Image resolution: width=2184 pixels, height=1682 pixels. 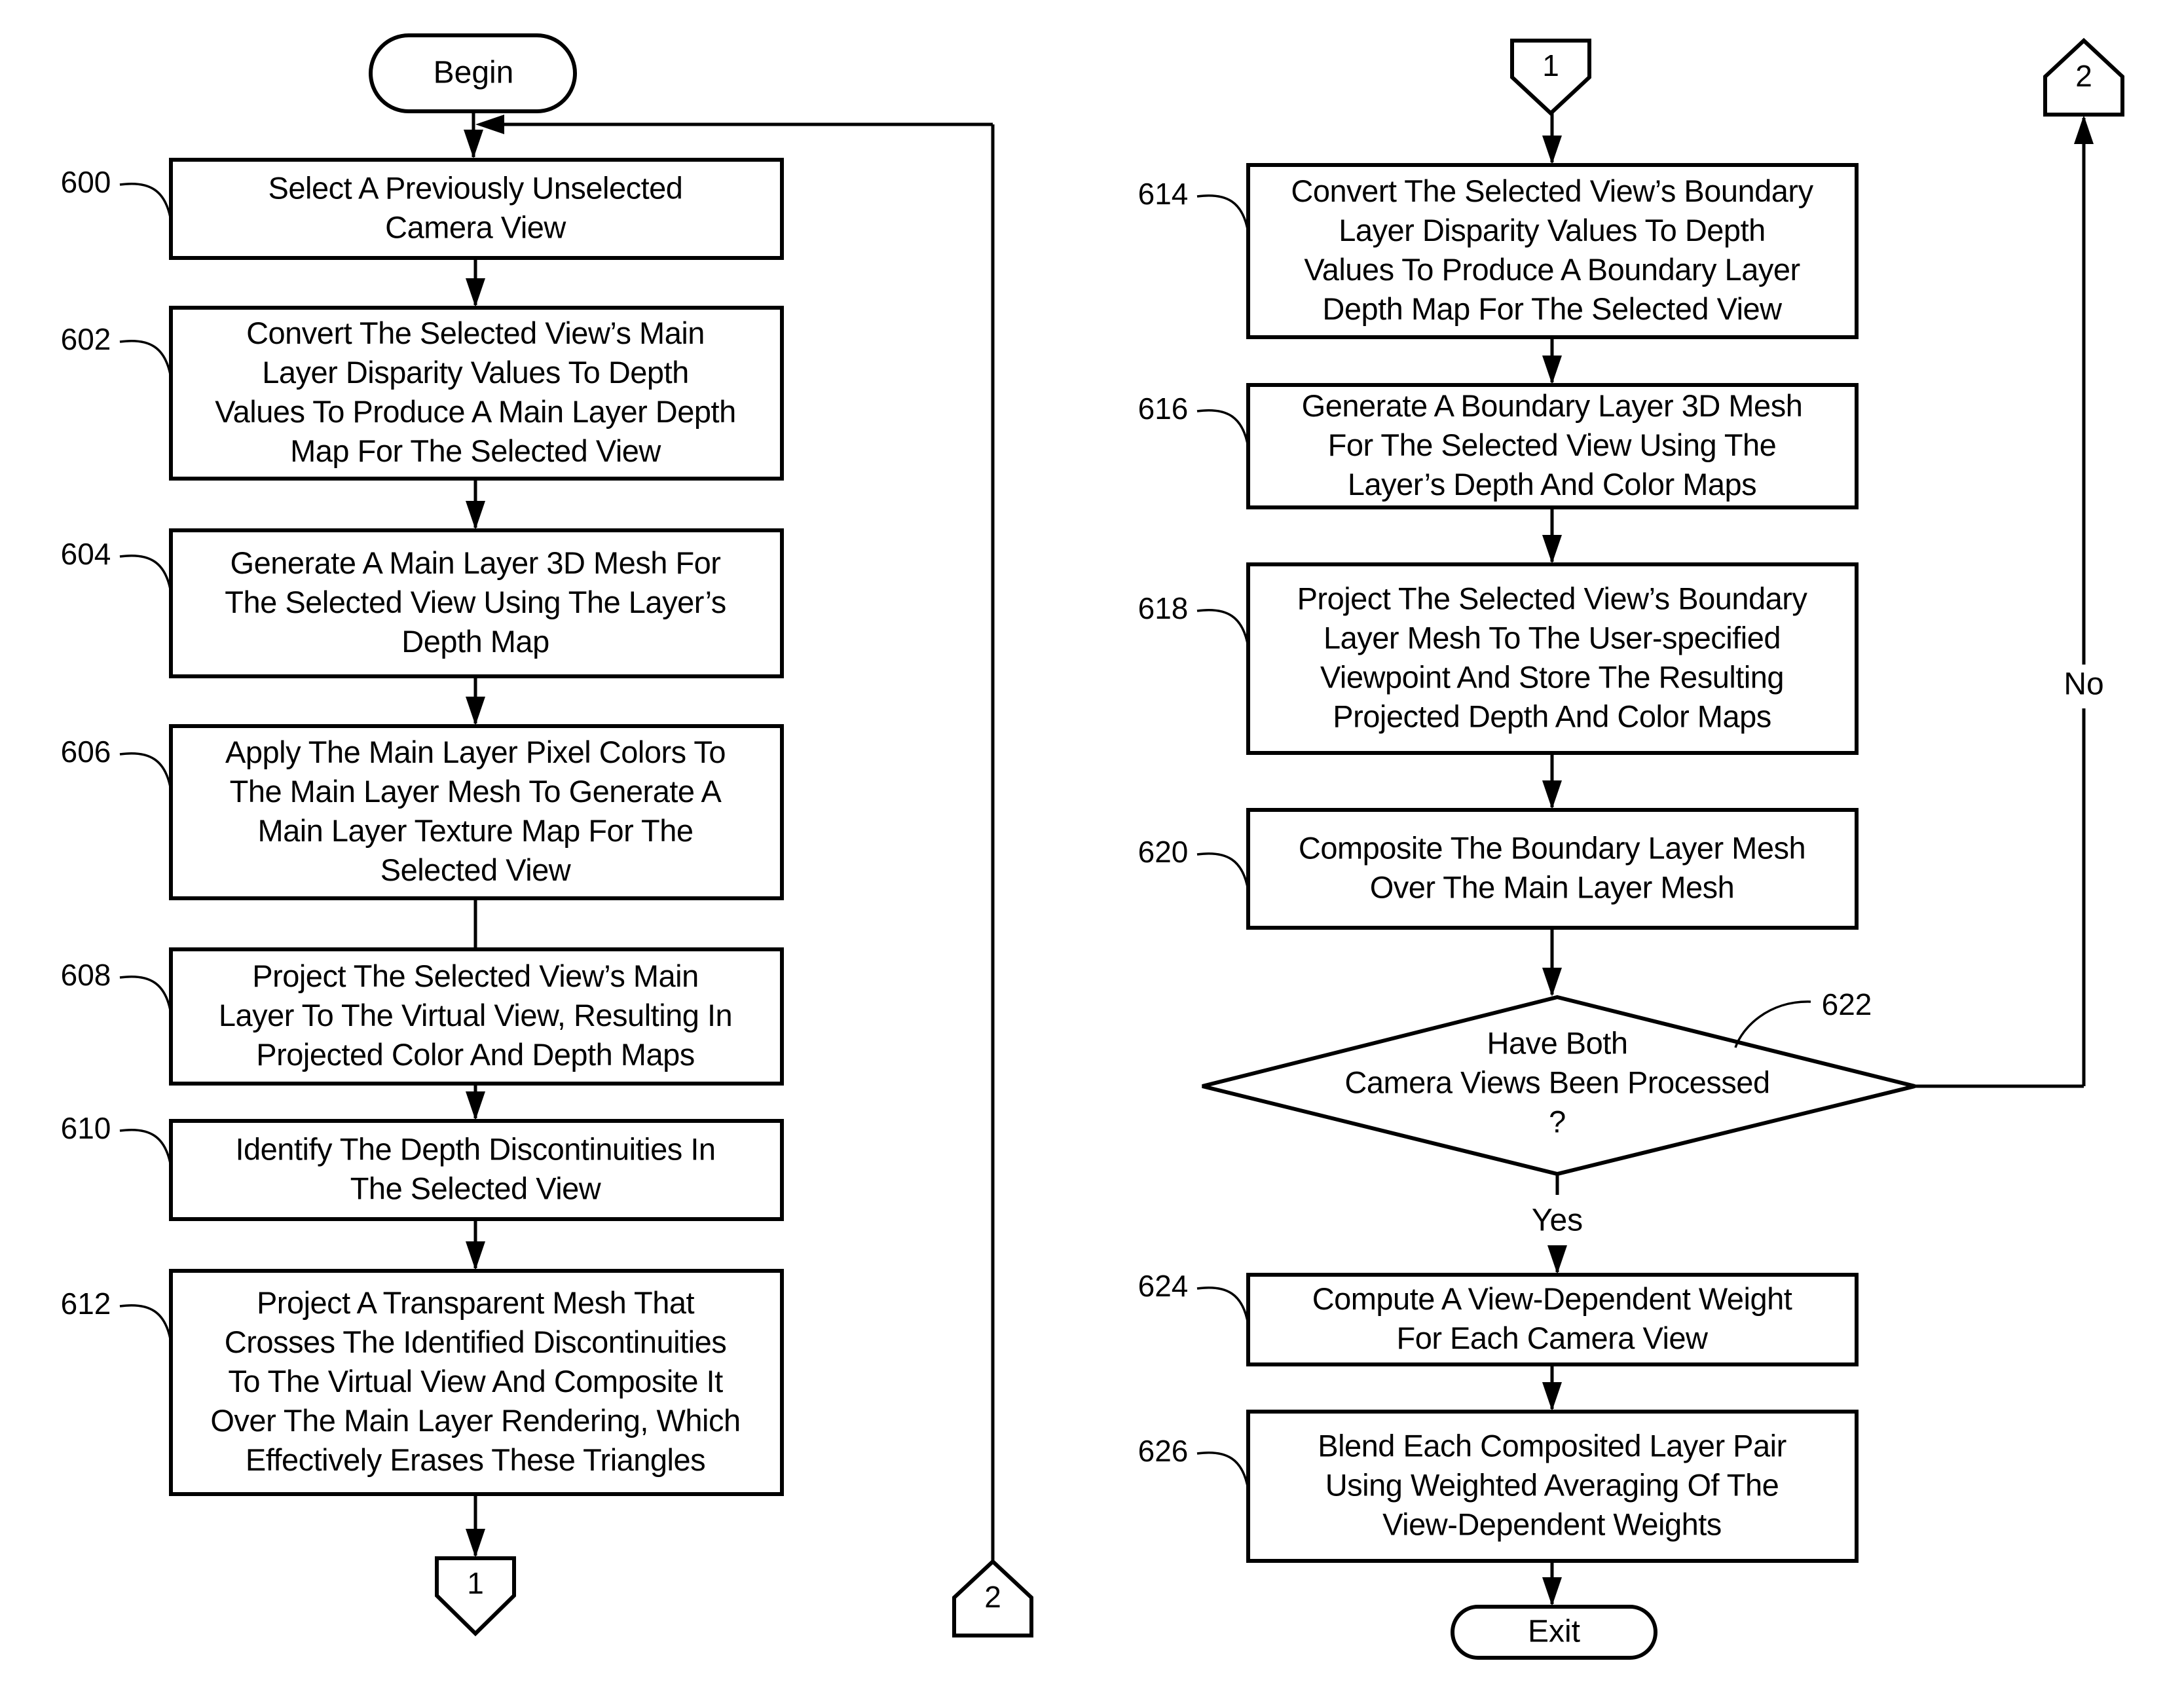 What do you see at coordinates (1557, 1122) in the screenshot?
I see `decision-text: ?` at bounding box center [1557, 1122].